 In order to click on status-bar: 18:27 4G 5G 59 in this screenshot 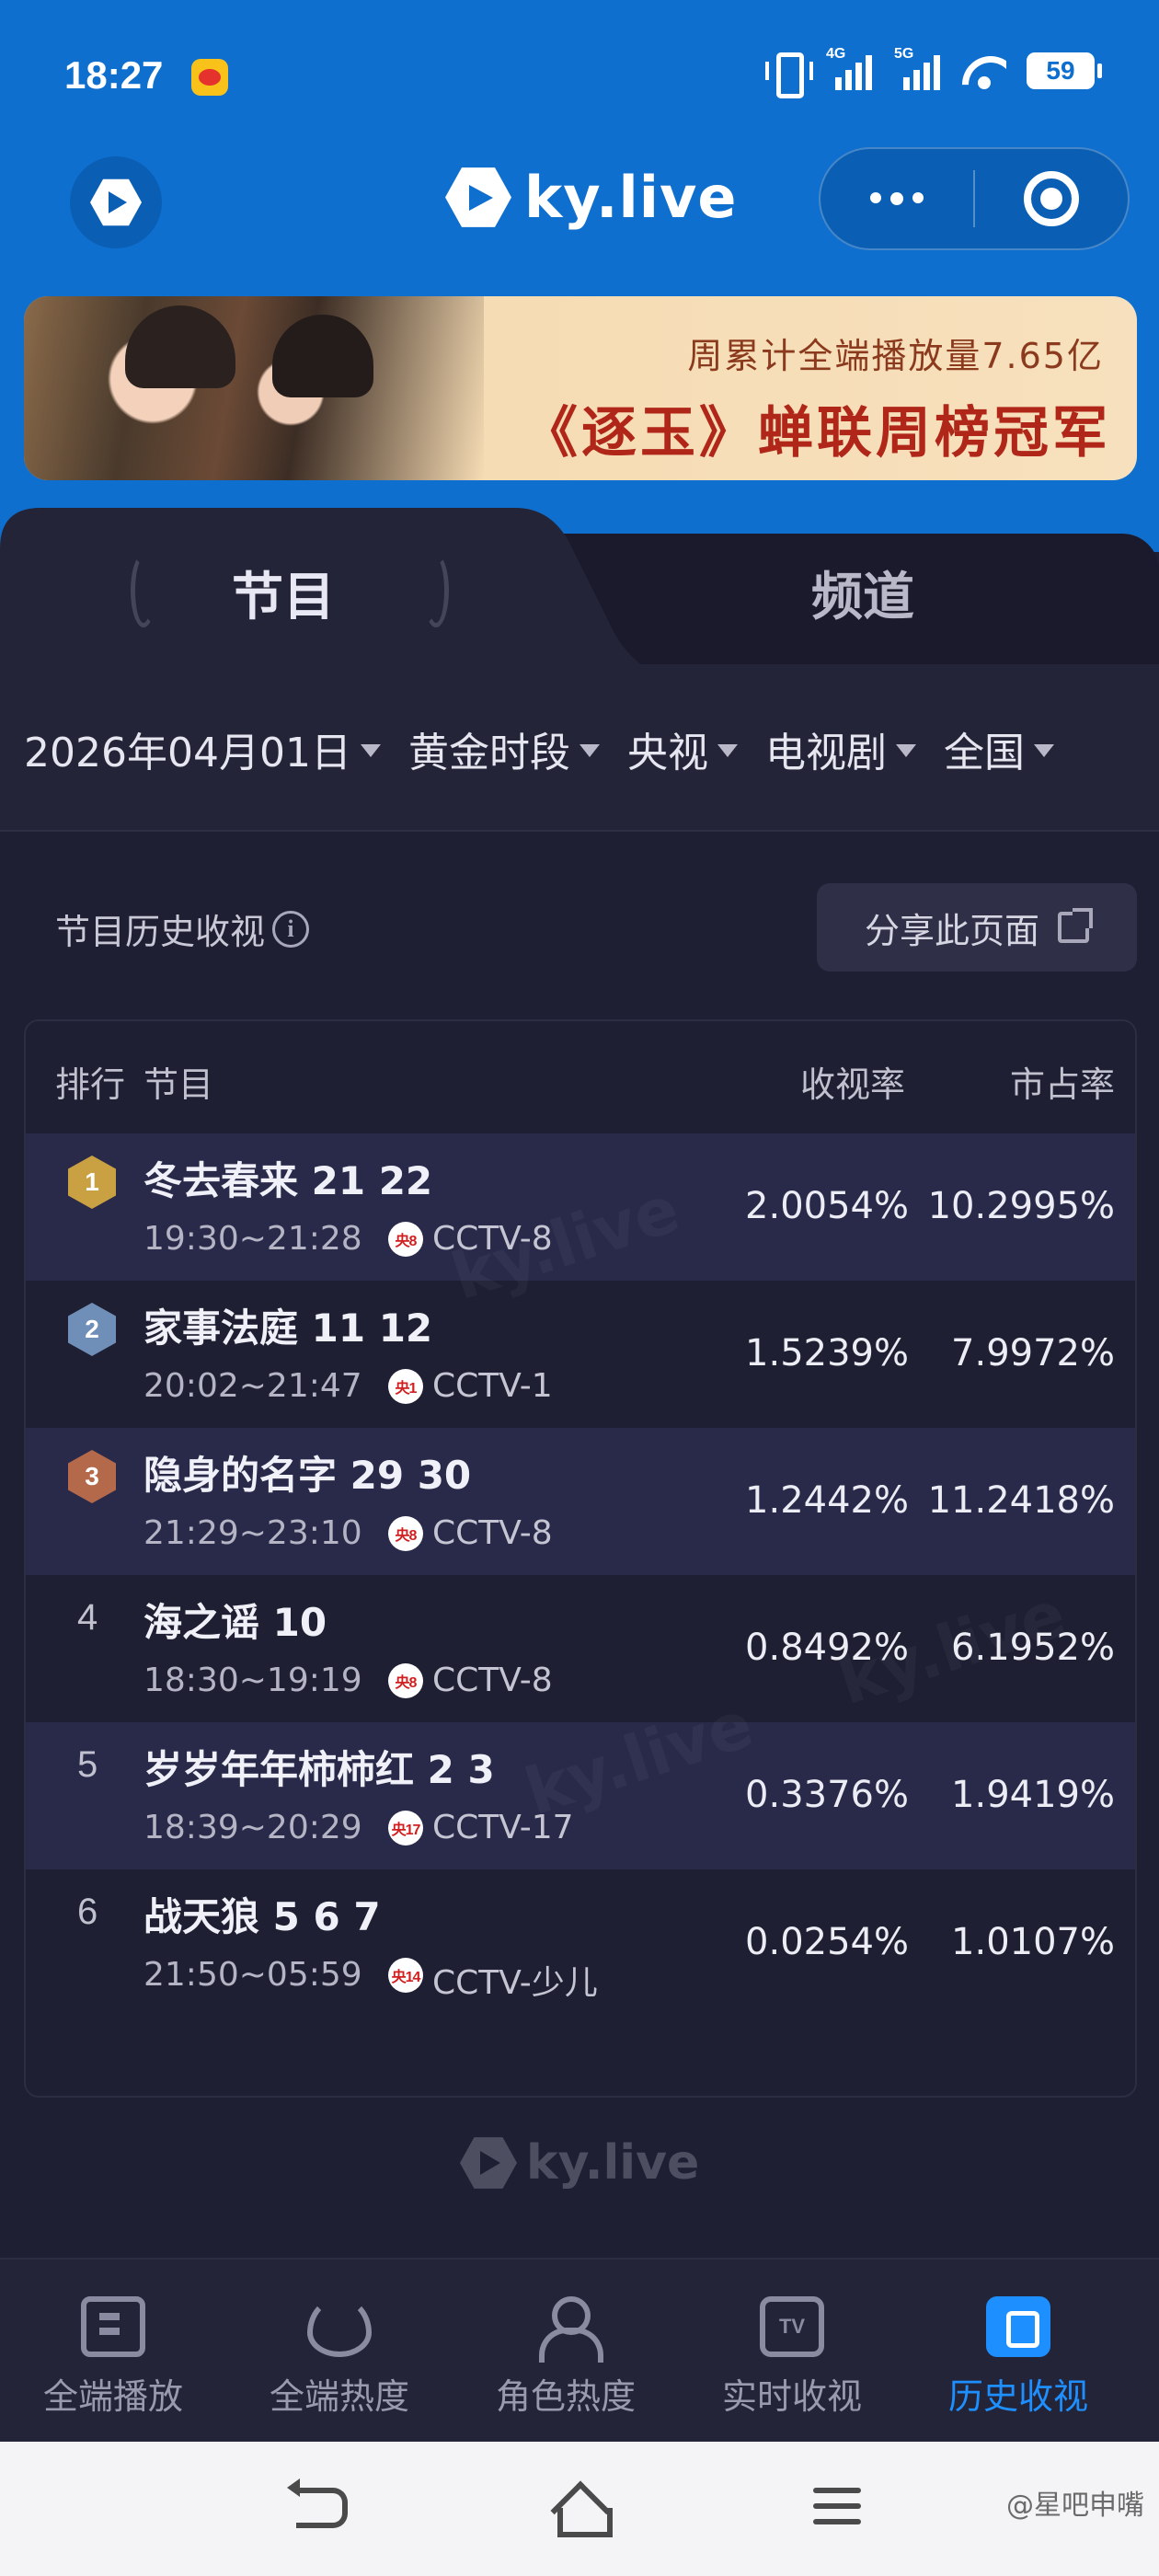, I will do `click(579, 78)`.